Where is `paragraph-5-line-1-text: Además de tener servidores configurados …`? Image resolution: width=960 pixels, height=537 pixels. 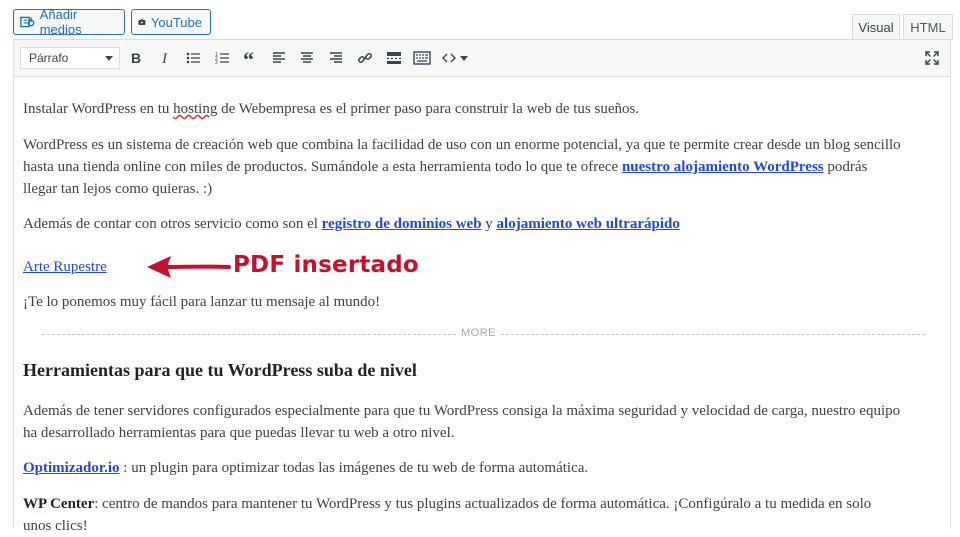 paragraph-5-line-1-text: Además de tener servidores configurados … is located at coordinates (462, 411).